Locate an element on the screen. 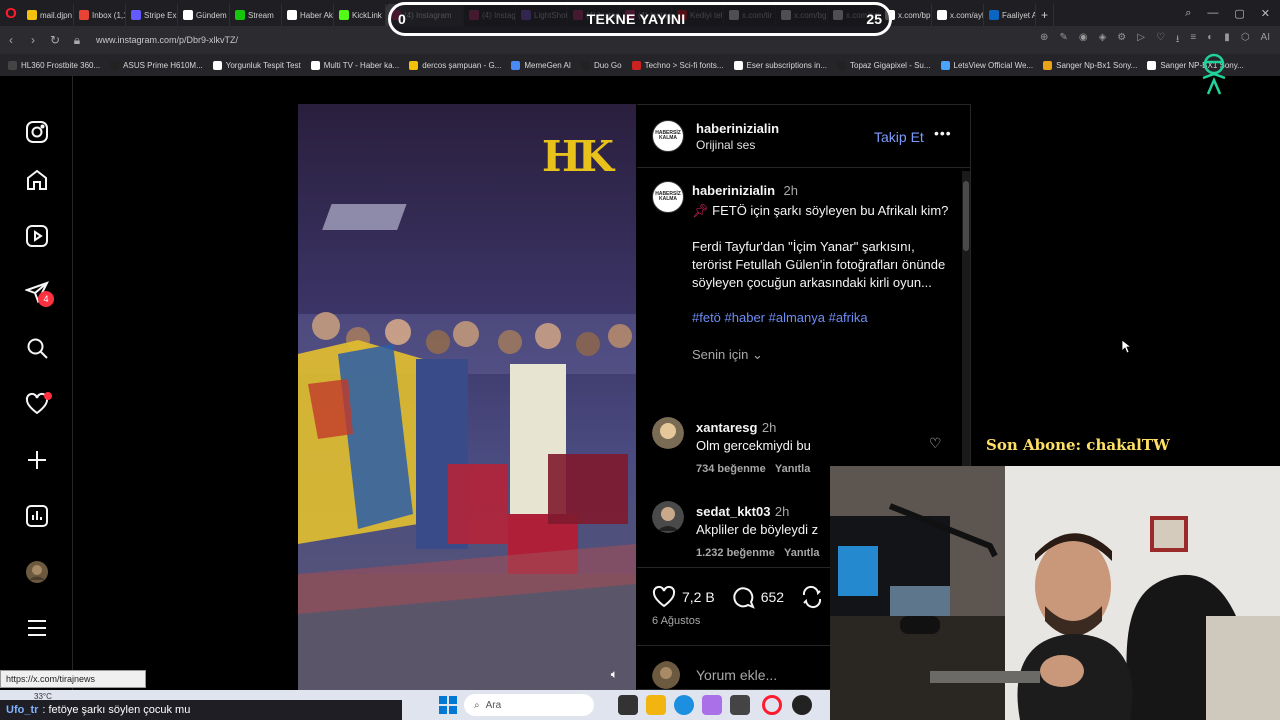  reels-icon is located at coordinates (37, 236).